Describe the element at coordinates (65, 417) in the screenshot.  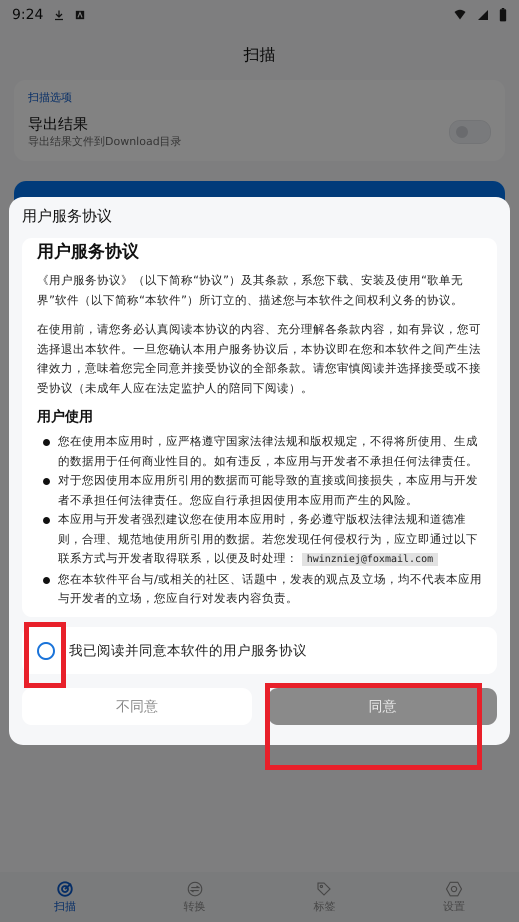
I see `section-heading: 用户使用` at that location.